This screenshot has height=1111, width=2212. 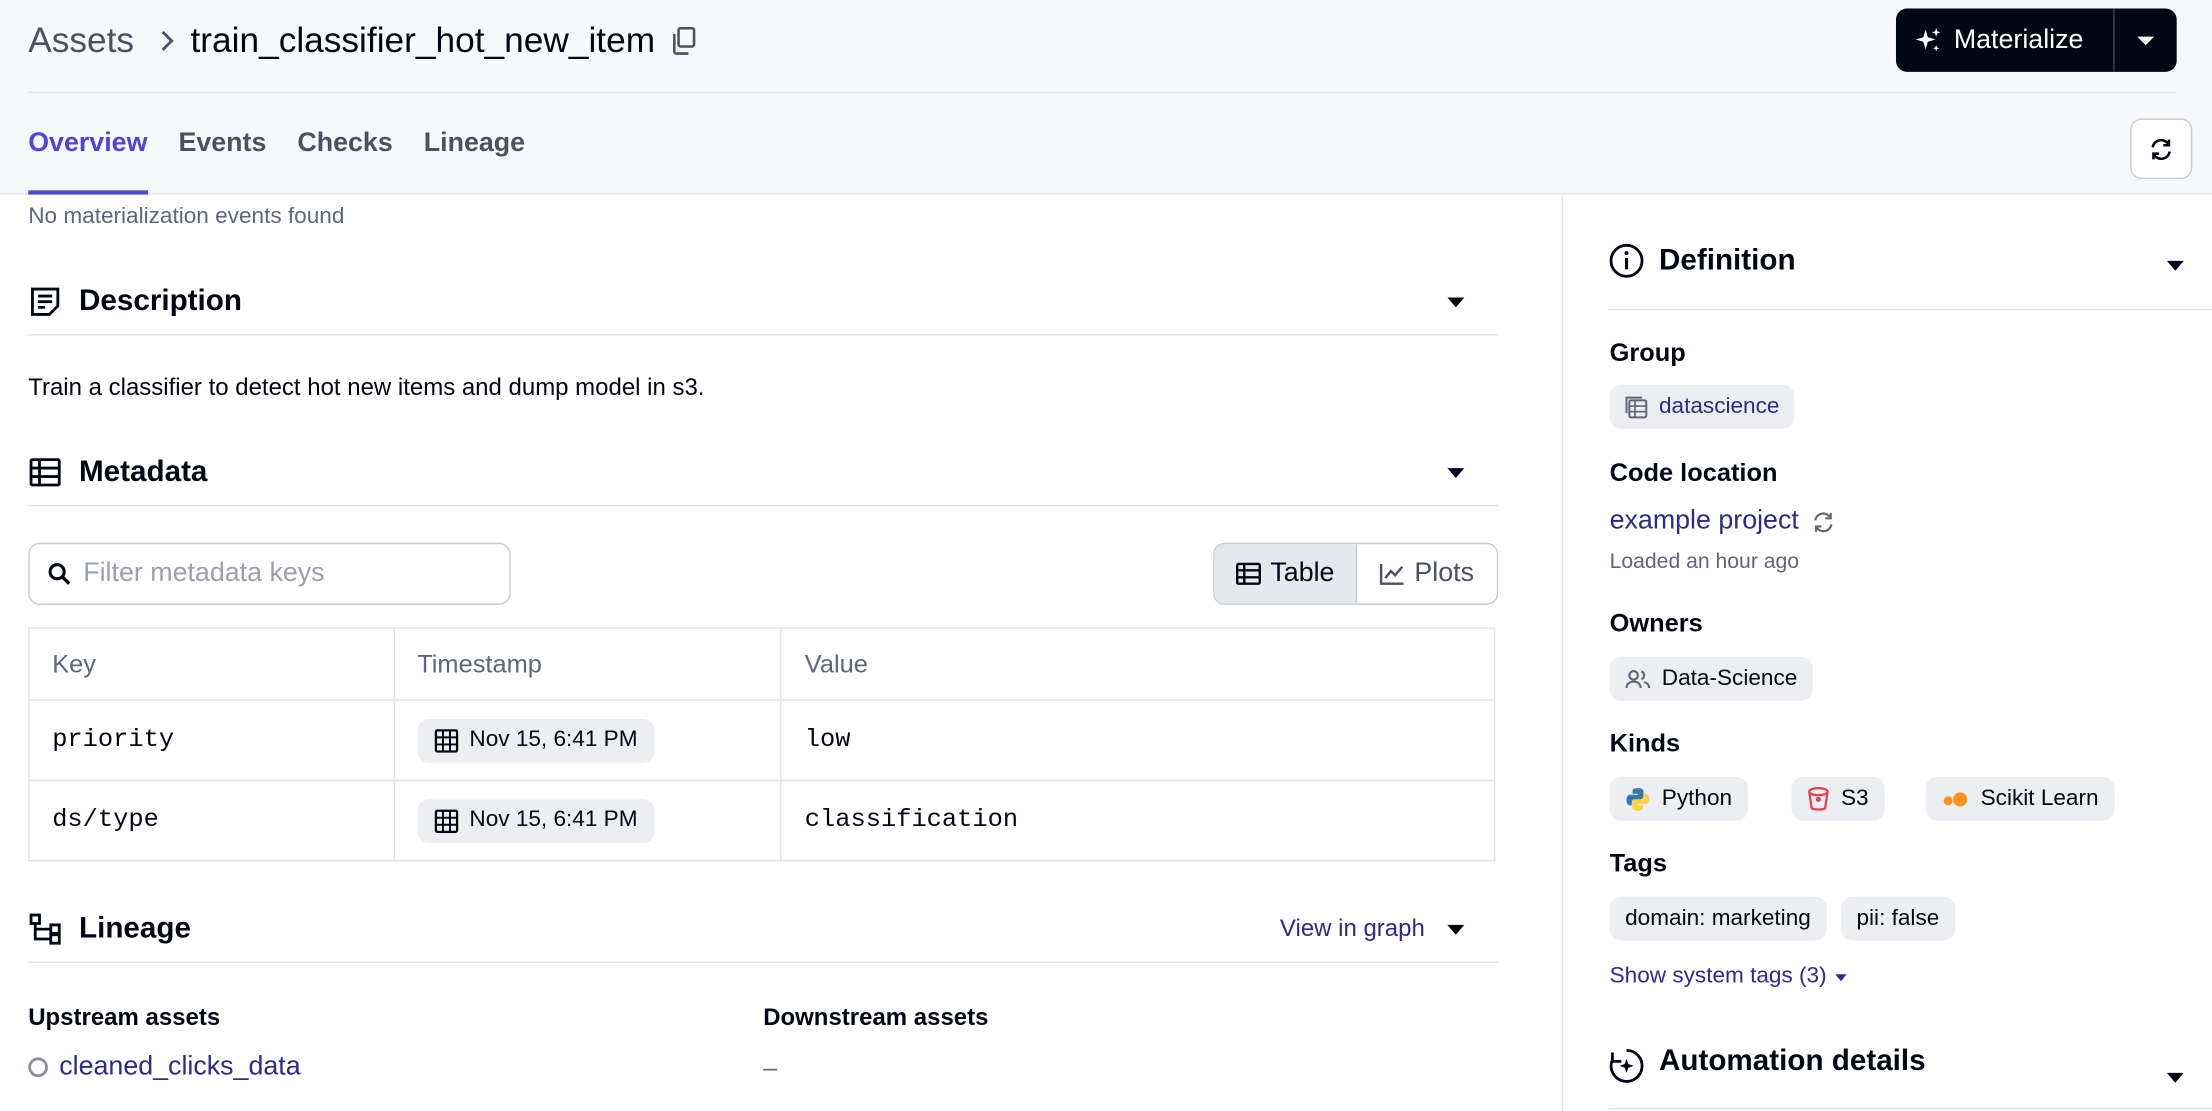 I want to click on metadata-view-toggle: Table Plots, so click(x=1356, y=573).